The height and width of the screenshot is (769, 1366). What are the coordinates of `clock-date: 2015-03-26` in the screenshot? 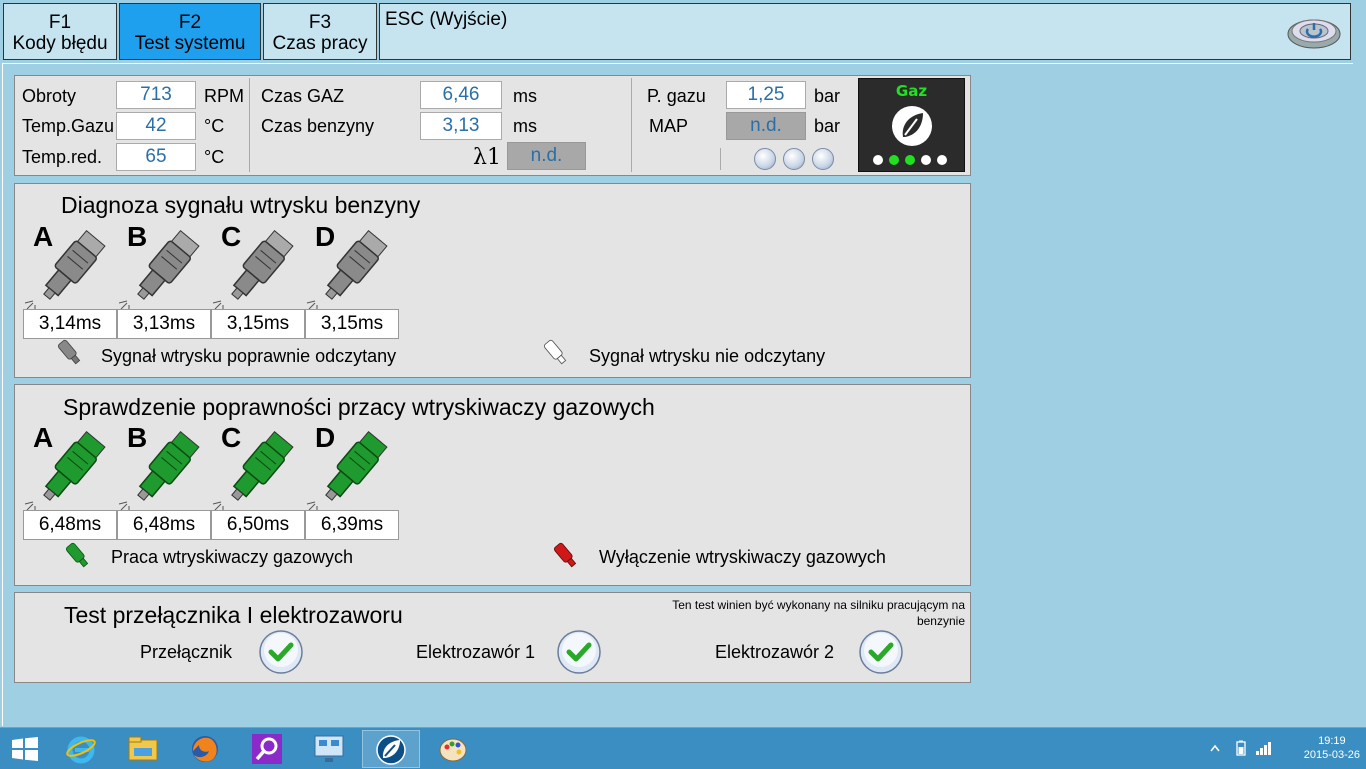 It's located at (1331, 755).